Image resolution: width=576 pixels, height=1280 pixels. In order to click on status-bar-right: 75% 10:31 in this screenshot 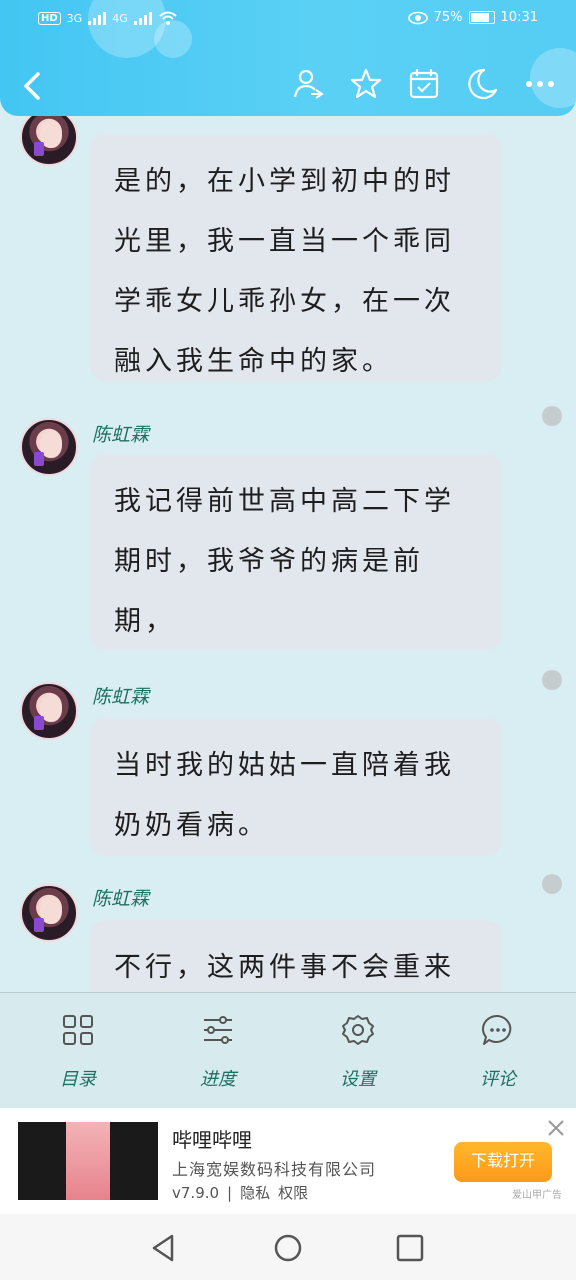, I will do `click(472, 17)`.